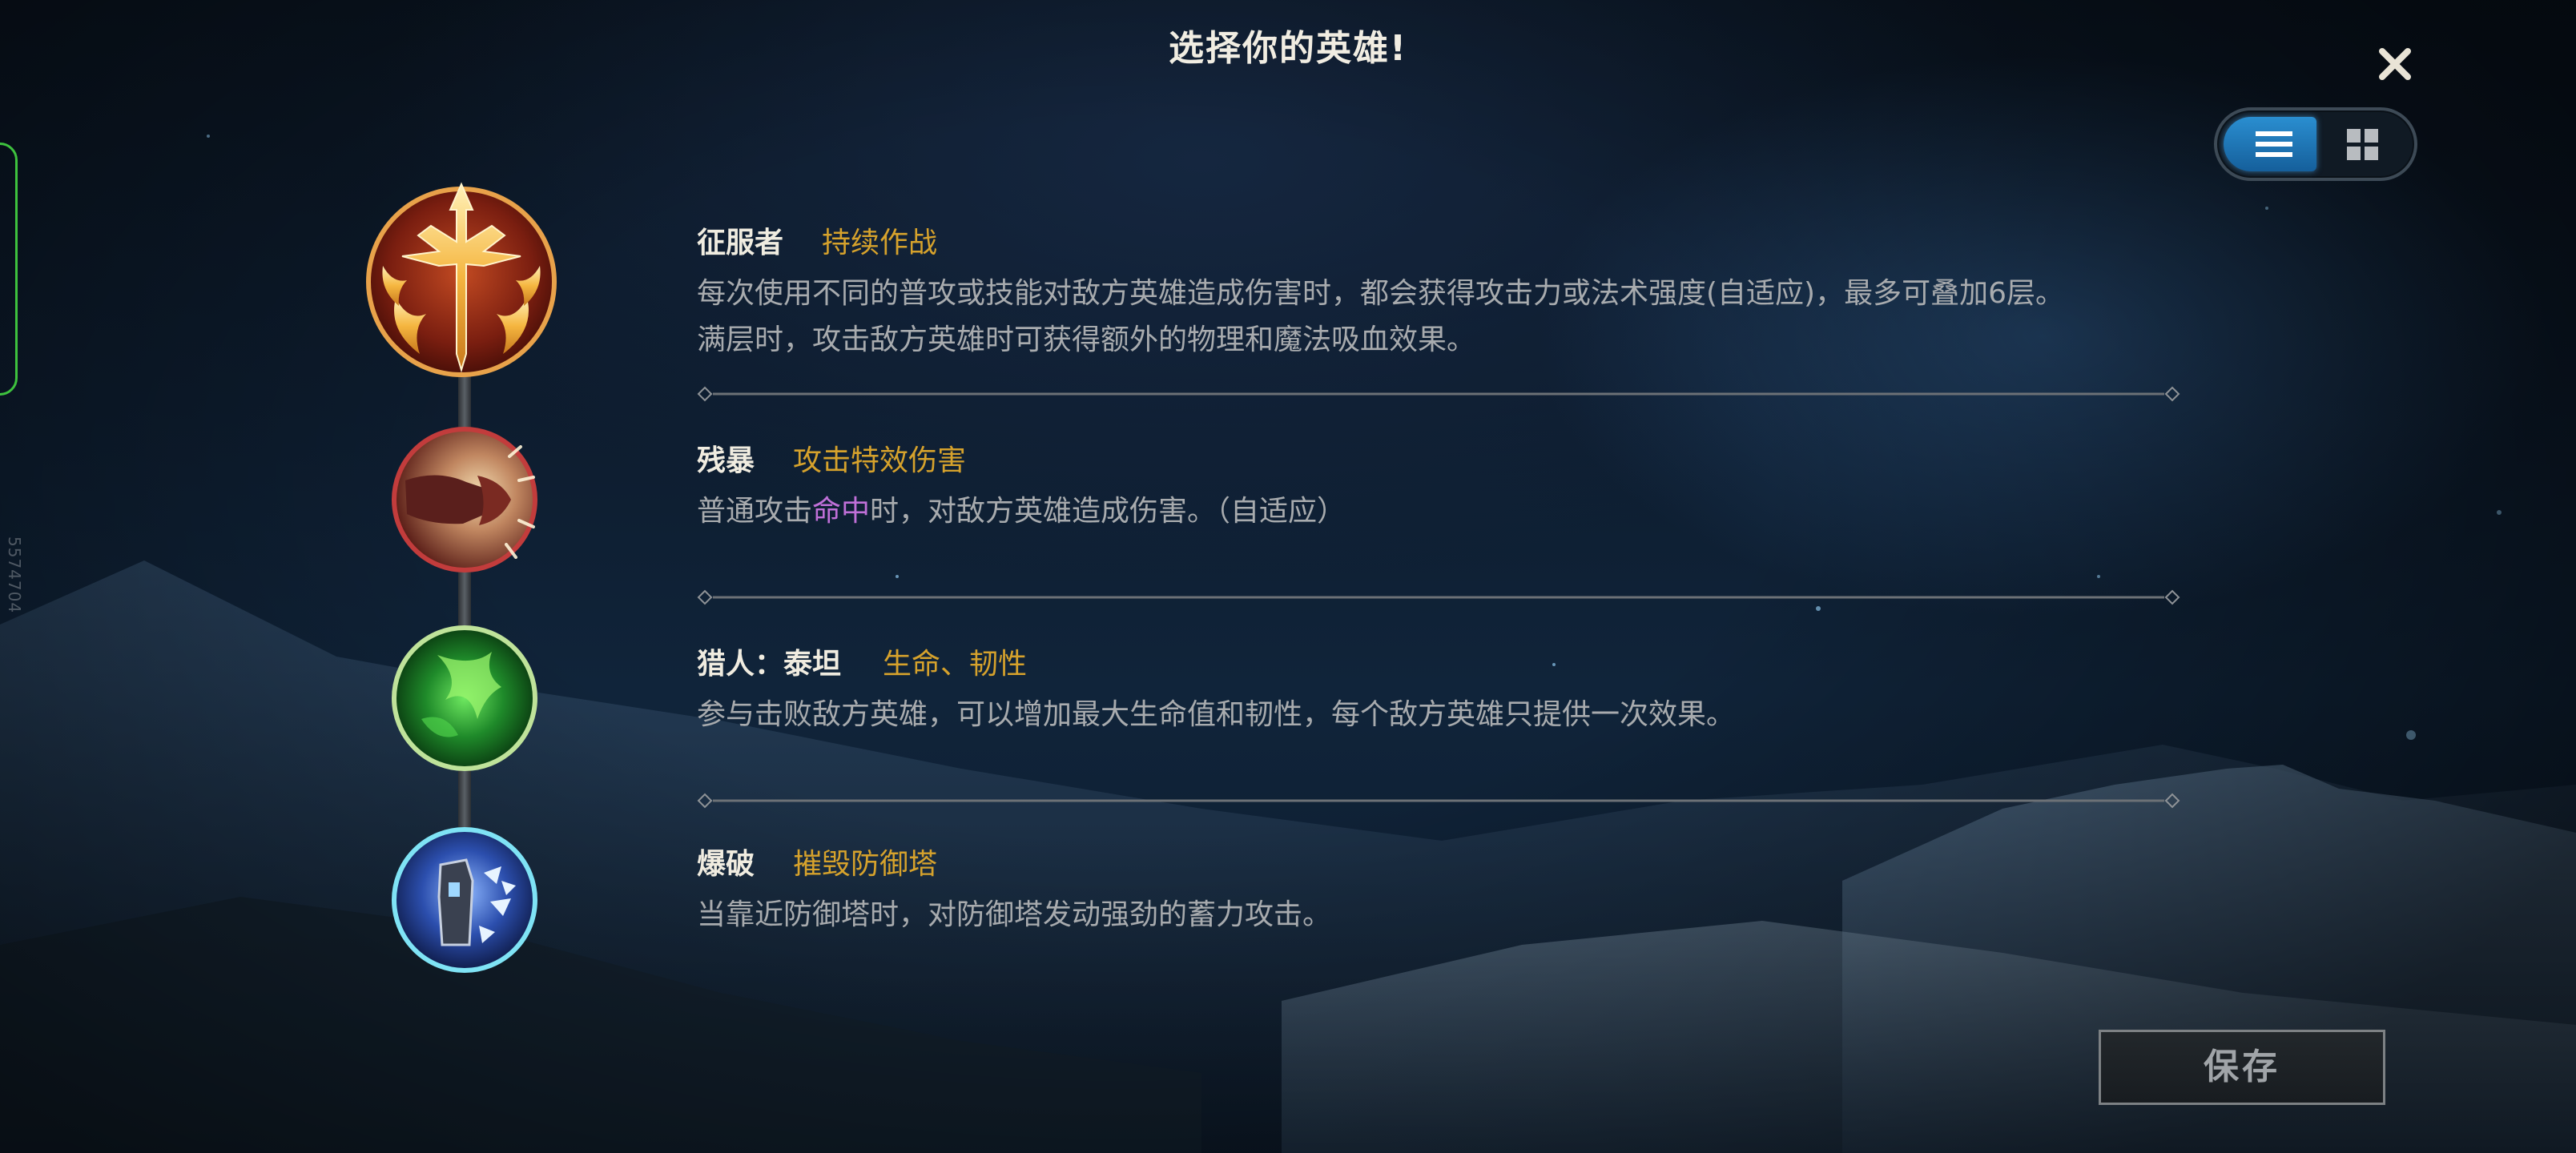  I want to click on close-button, so click(2395, 64).